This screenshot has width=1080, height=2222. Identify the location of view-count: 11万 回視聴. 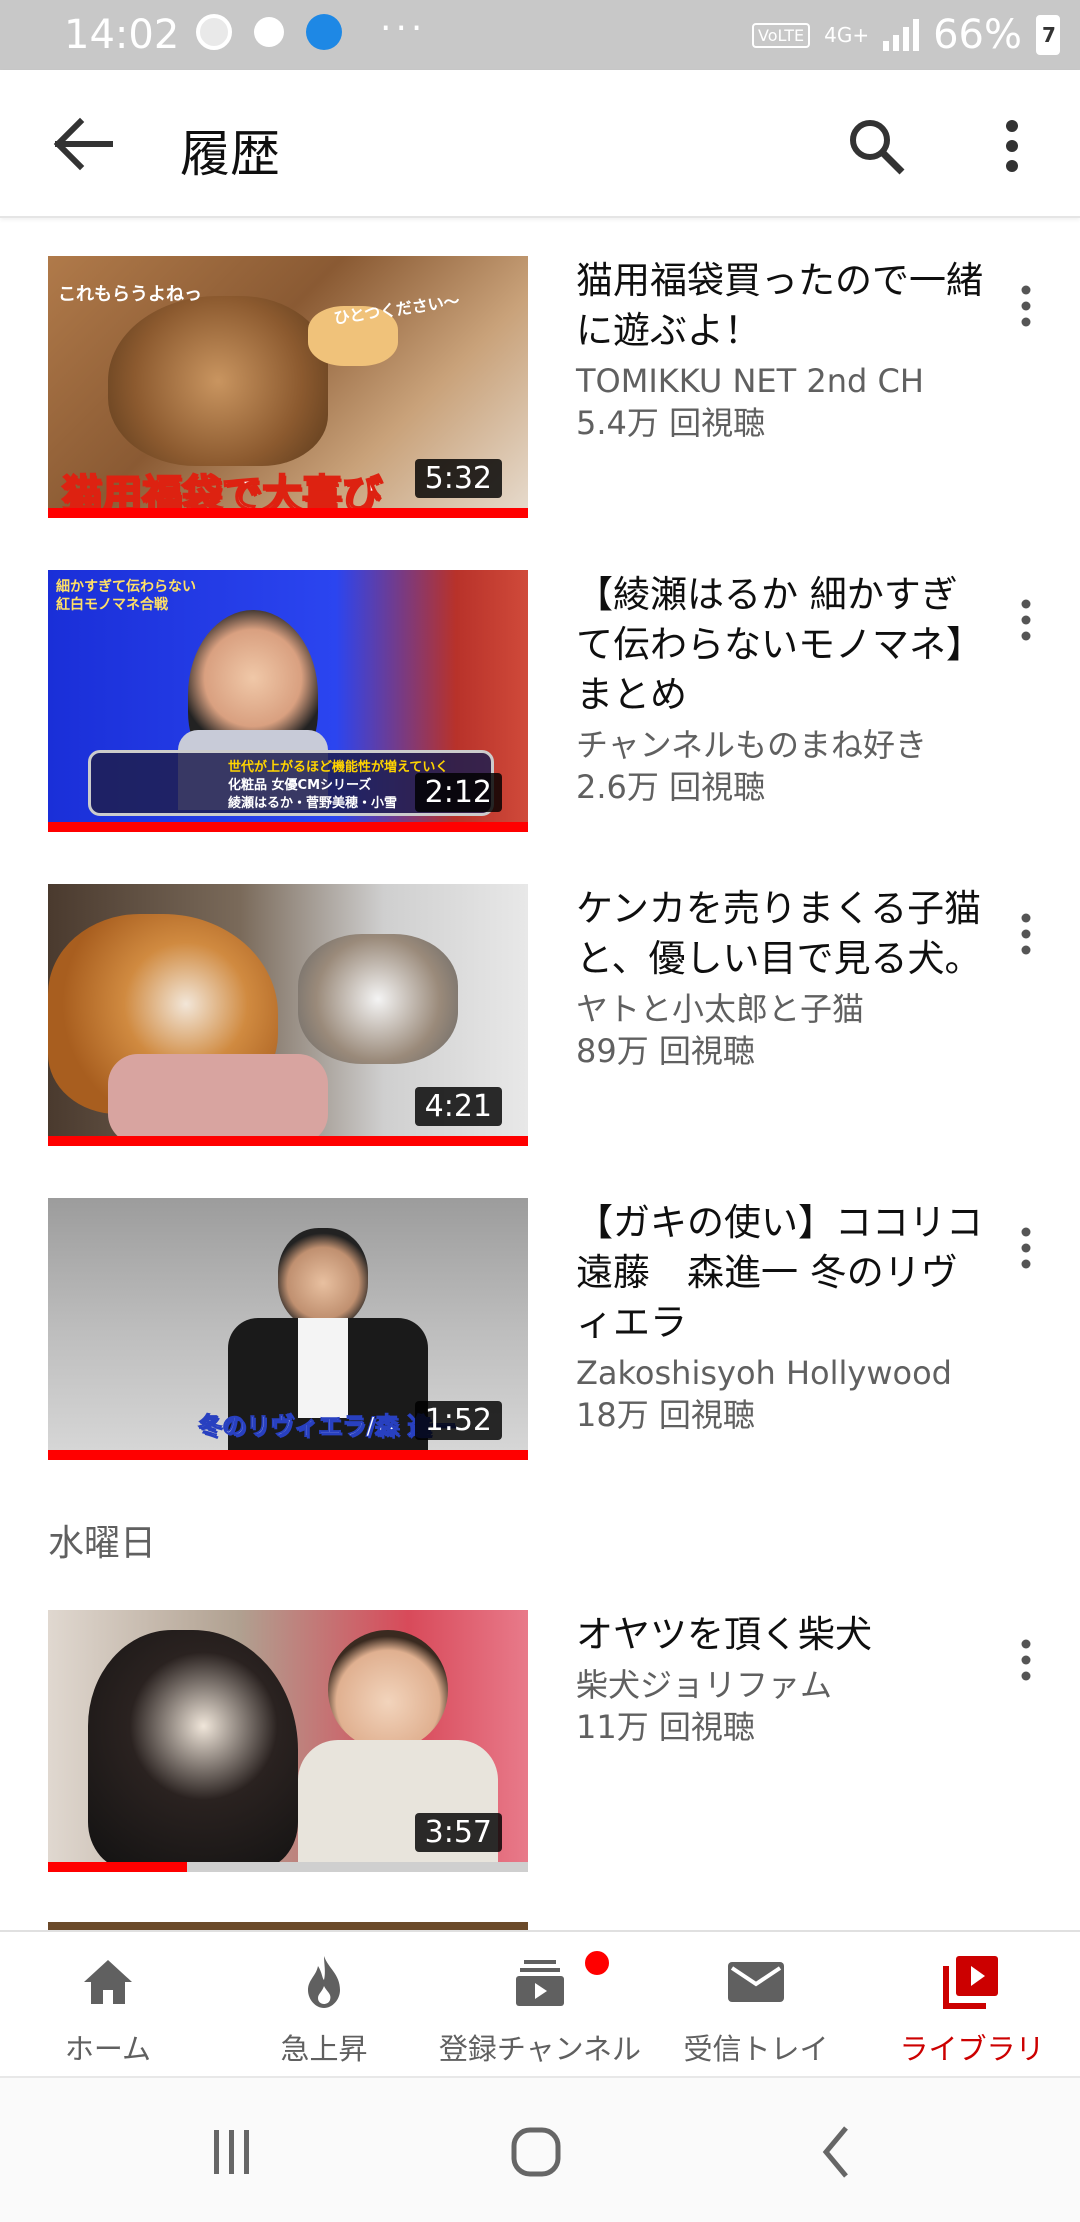
(665, 1727).